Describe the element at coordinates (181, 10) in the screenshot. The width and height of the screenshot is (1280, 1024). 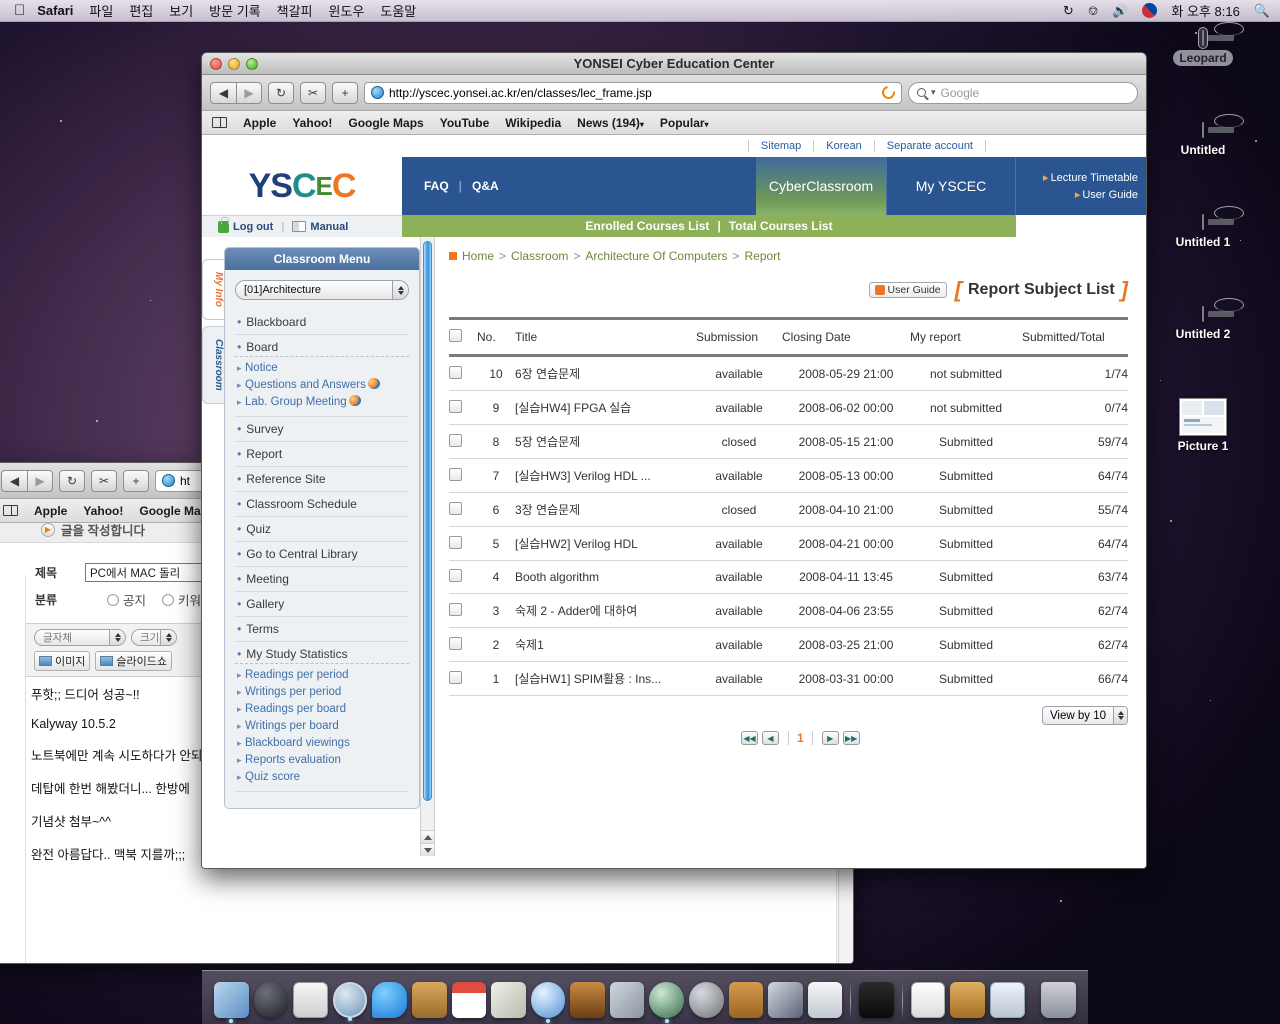
I see `menu-item-view: 보기` at that location.